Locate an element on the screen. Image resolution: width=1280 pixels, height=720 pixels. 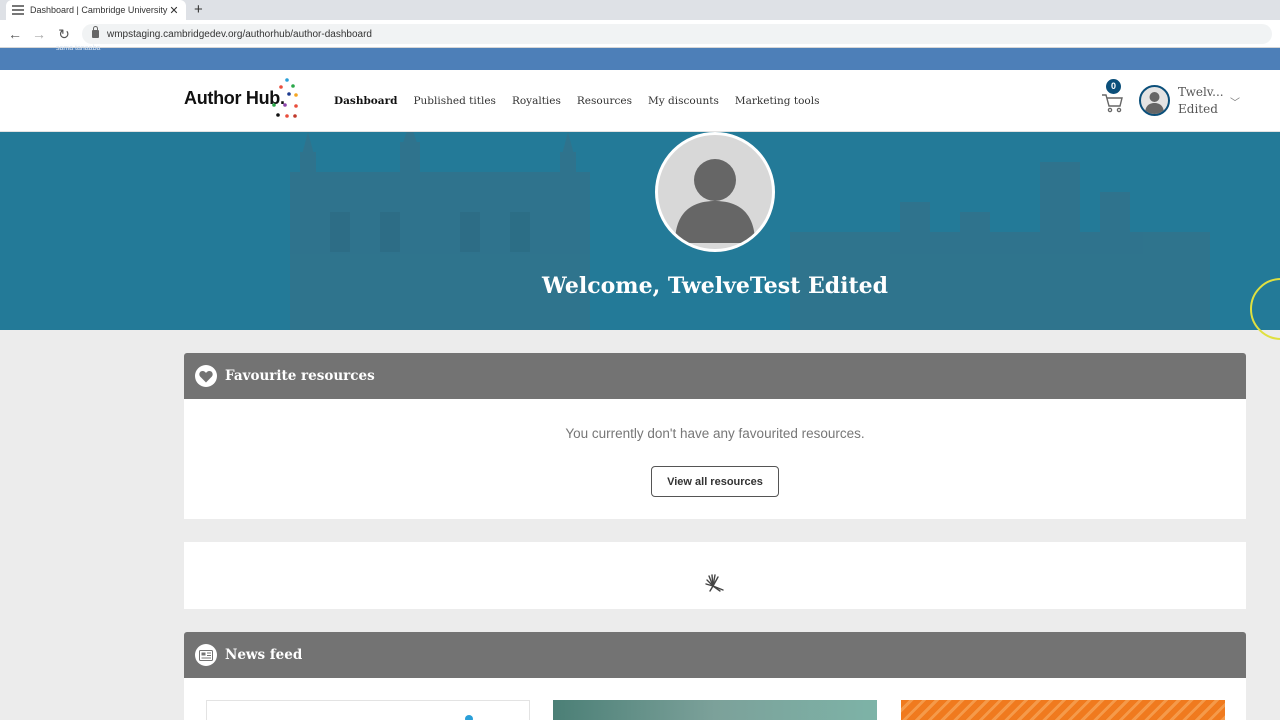
news-feed-header: News feed is located at coordinates (715, 655).